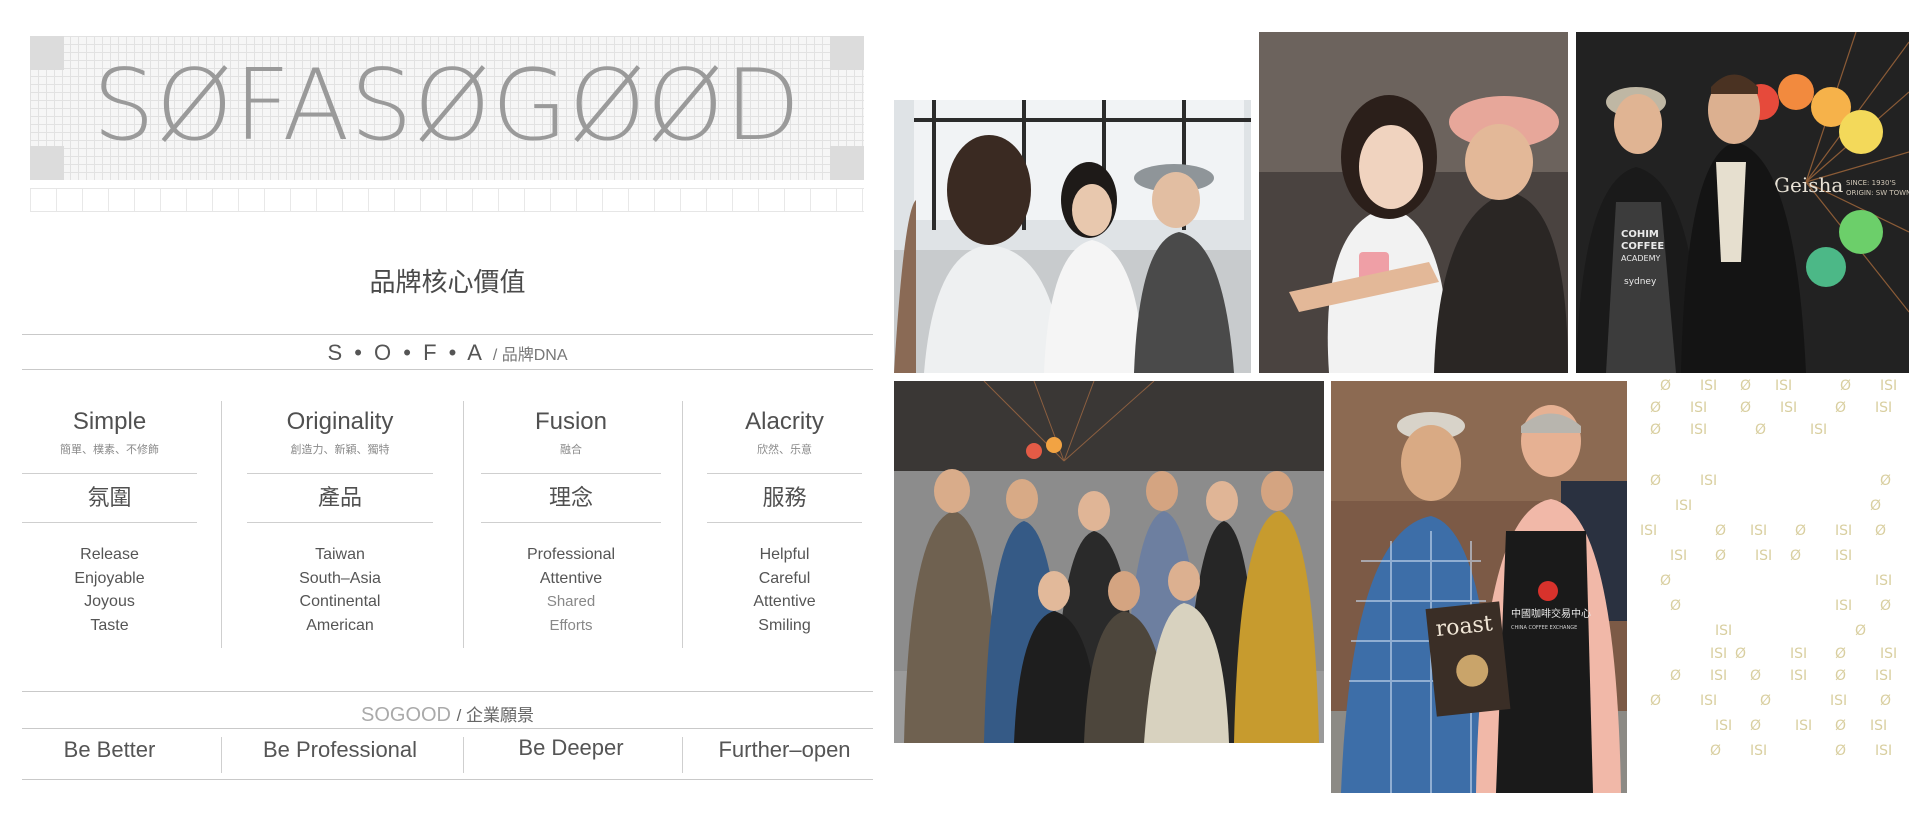 The height and width of the screenshot is (825, 1920). I want to click on apron-cn-sub: CHINA COFFEE EXCHANGE, so click(1544, 628).